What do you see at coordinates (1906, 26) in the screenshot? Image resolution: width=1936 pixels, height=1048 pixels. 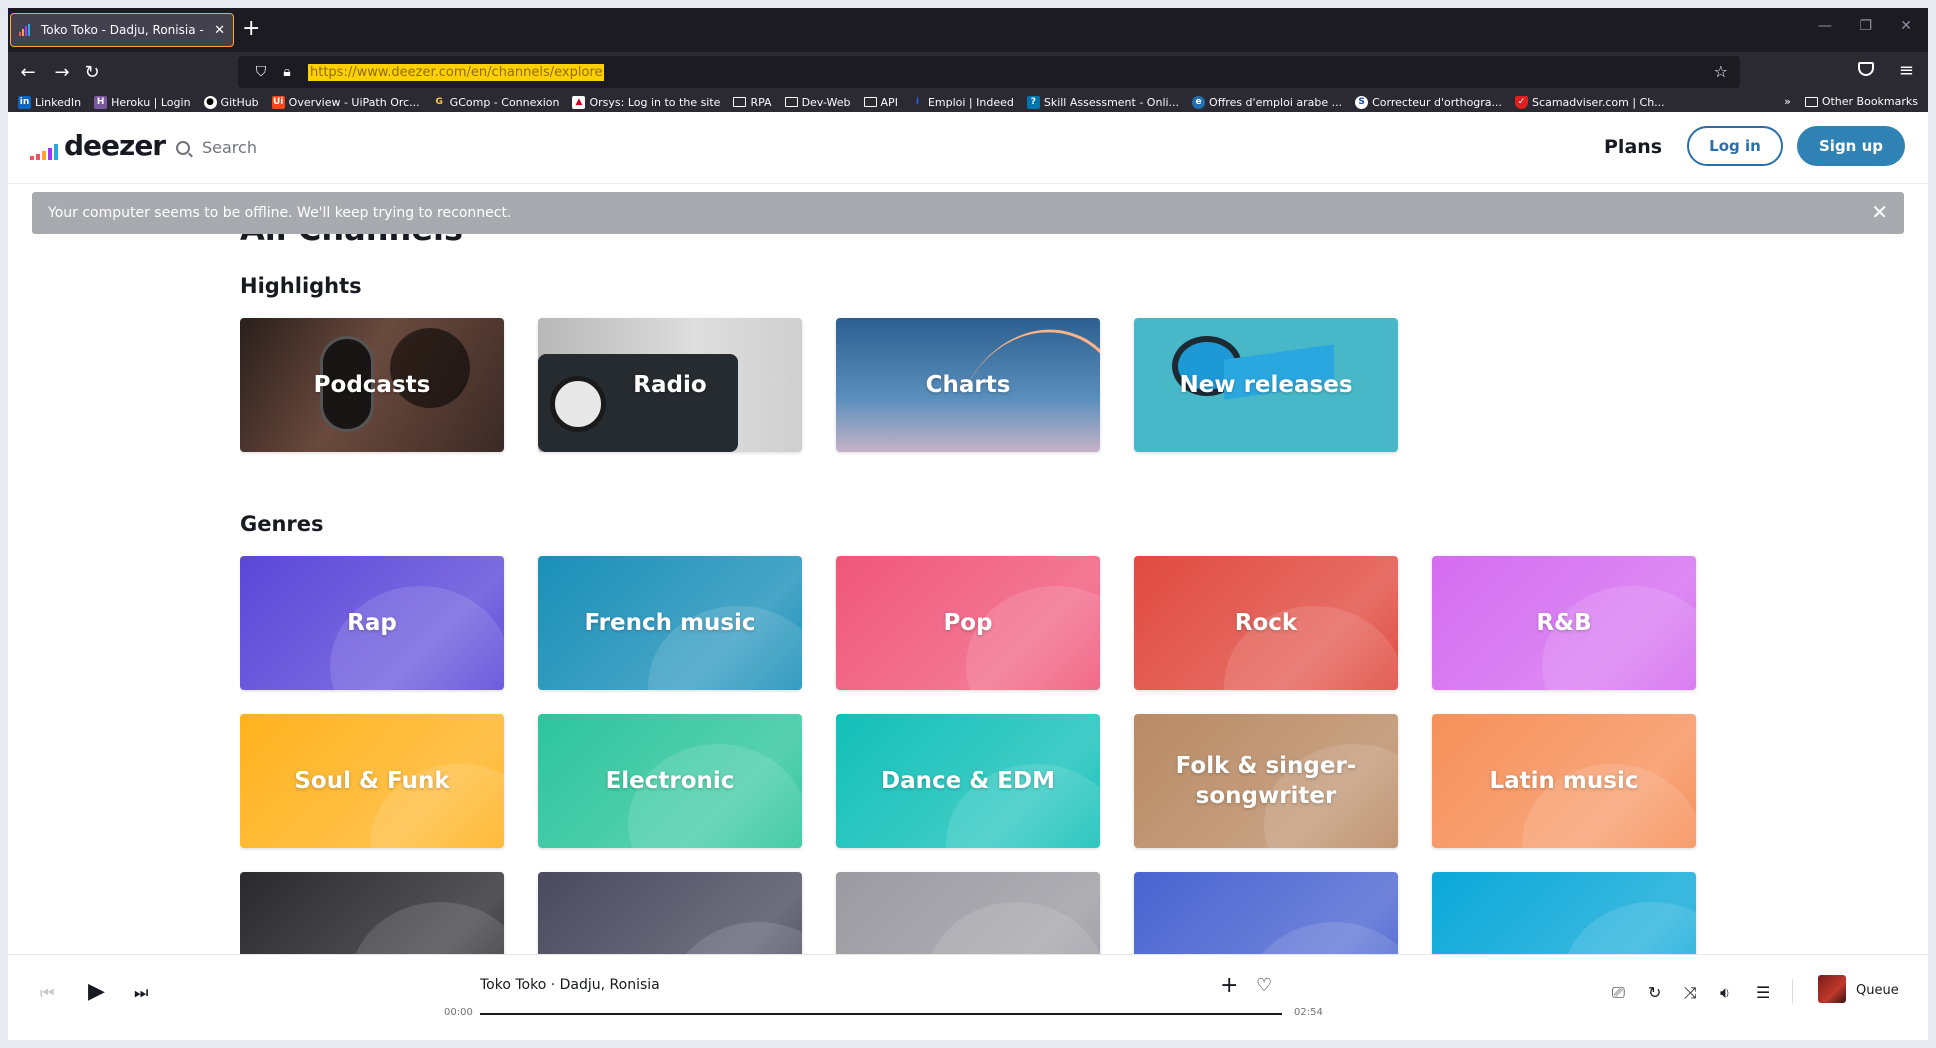 I see `window-close-icon: ✕` at bounding box center [1906, 26].